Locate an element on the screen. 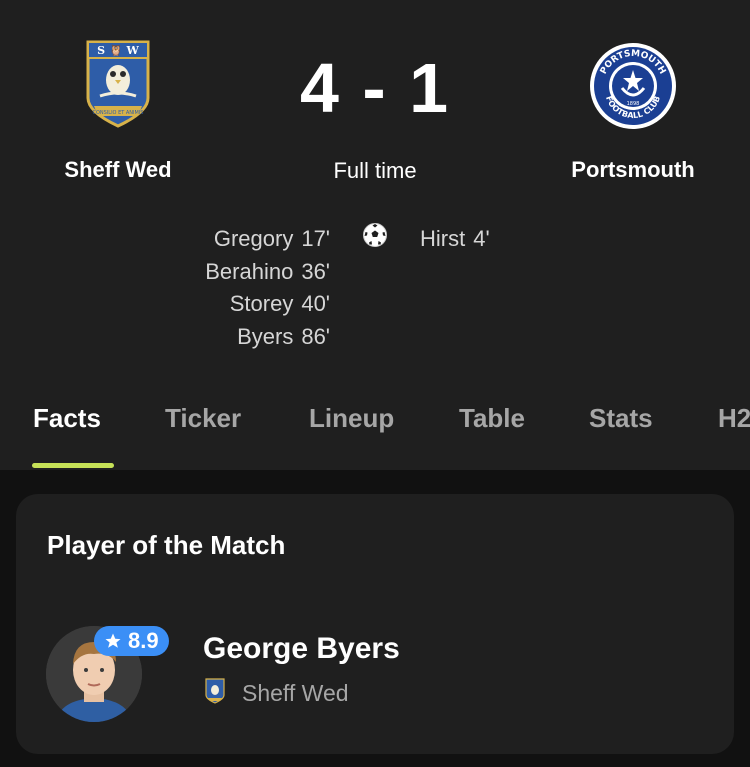 Image resolution: width=750 pixels, height=767 pixels. tab-lineup: Lineup is located at coordinates (351, 418).